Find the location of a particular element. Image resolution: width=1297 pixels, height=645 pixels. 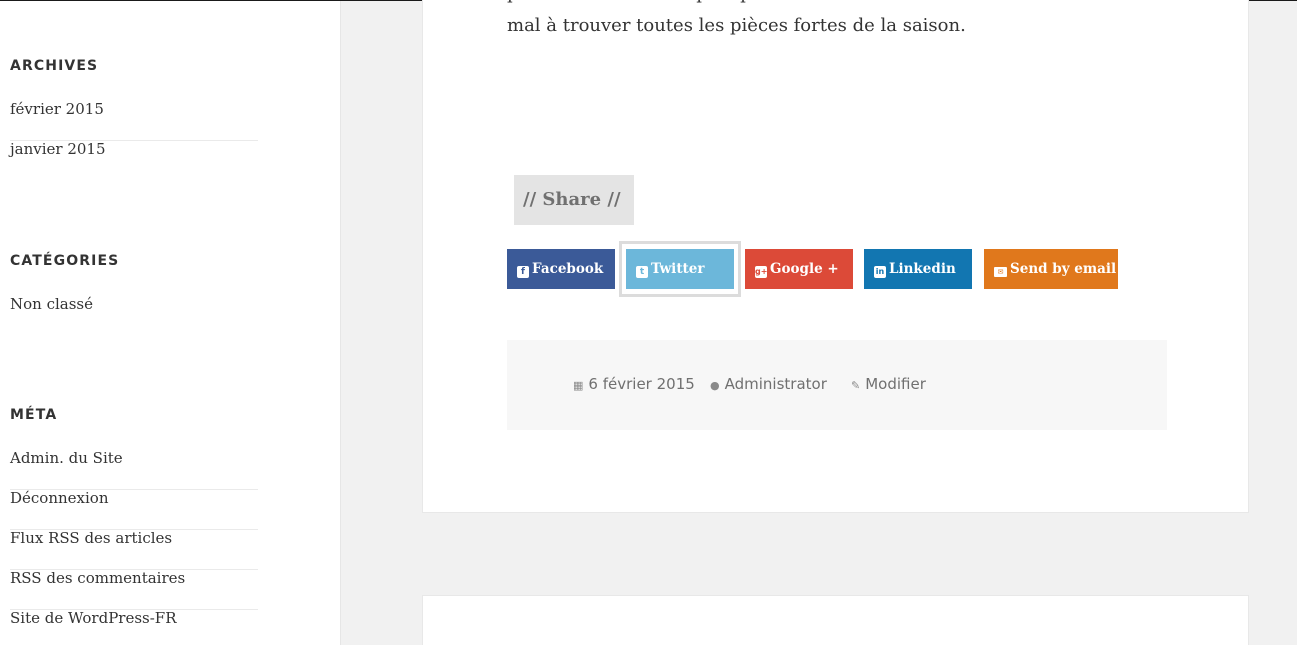

facebook-share-button: f Facebook is located at coordinates (561, 269).